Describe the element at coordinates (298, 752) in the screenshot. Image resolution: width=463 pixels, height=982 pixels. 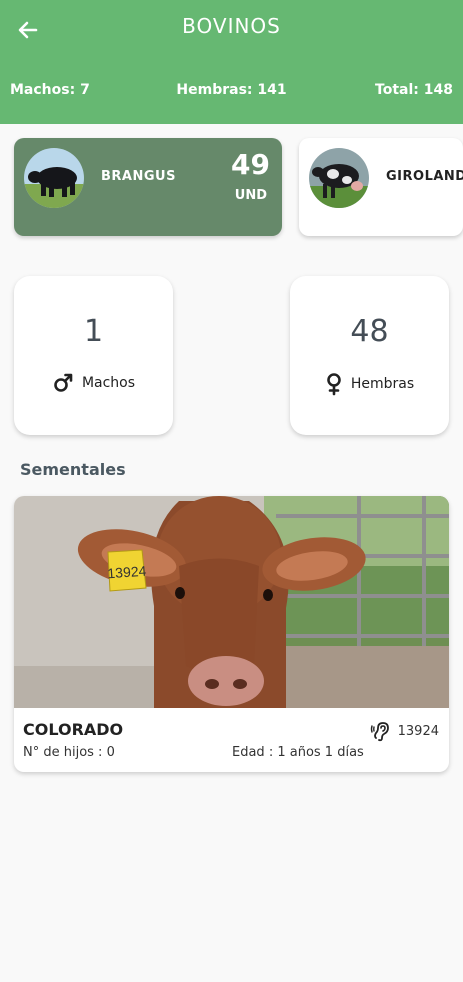
I see `animal-age: Edad : 1 años 1 días` at that location.